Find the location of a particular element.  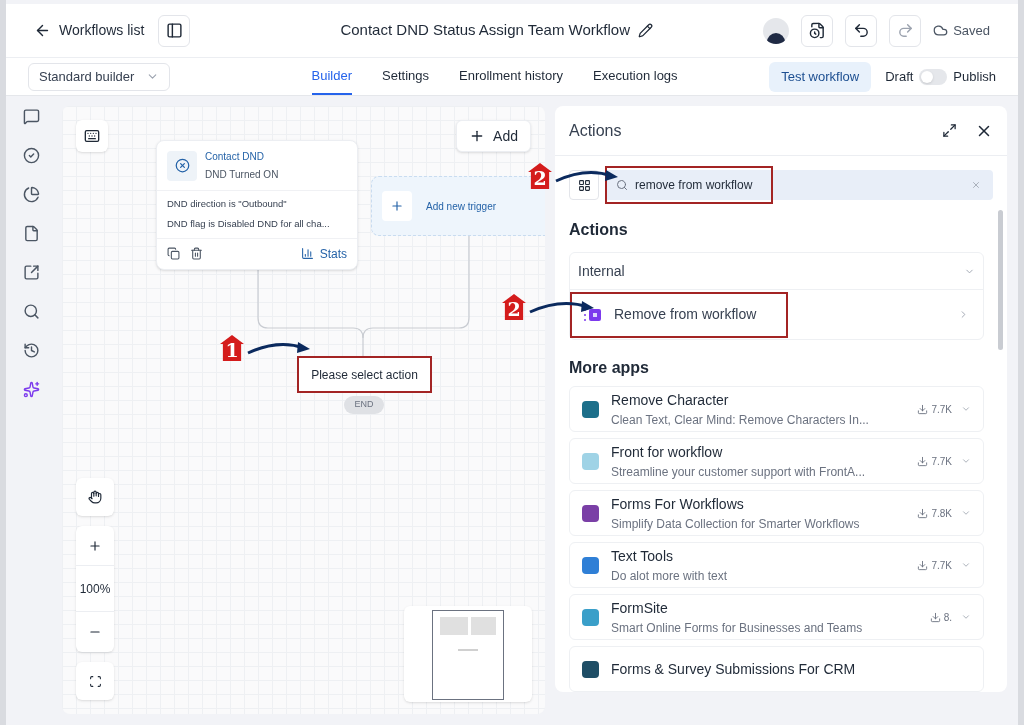

fit-icon is located at coordinates (95, 681).